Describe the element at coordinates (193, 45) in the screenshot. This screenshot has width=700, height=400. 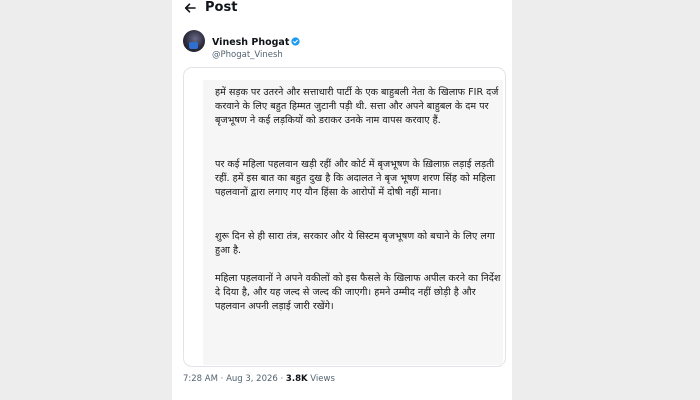
I see `avatar-shirt-detail` at that location.